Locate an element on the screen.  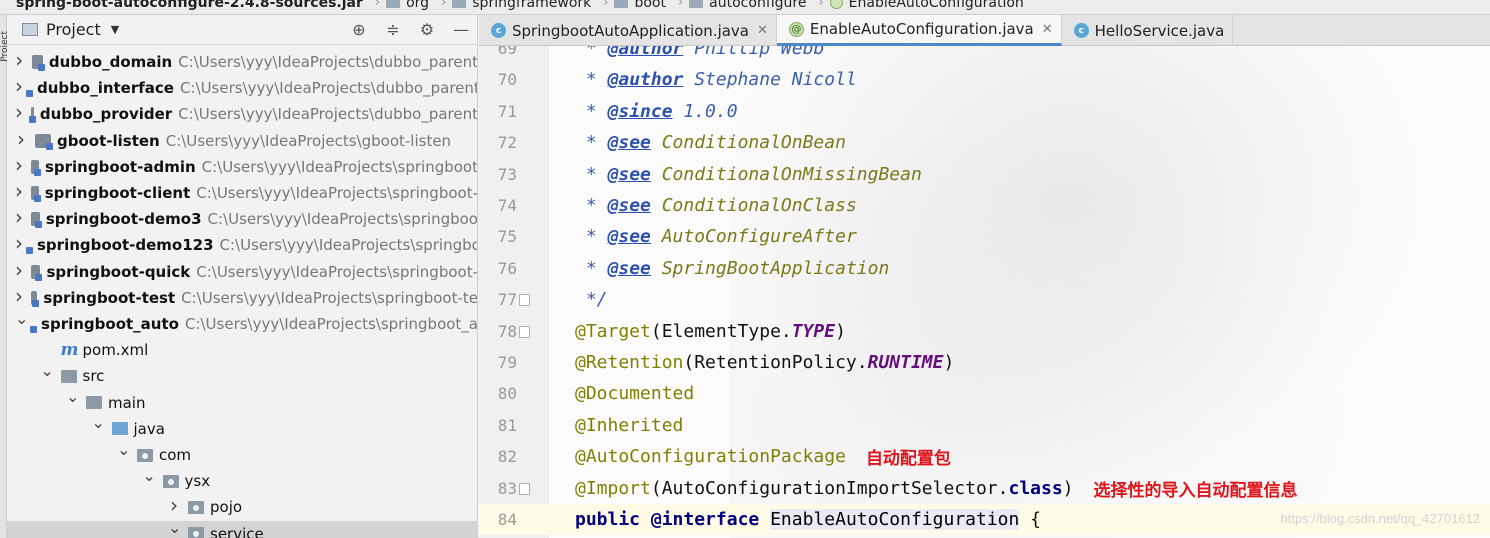
code-line: 82 @AutoConfigurationPackage 自动配置包 is located at coordinates (984, 456).